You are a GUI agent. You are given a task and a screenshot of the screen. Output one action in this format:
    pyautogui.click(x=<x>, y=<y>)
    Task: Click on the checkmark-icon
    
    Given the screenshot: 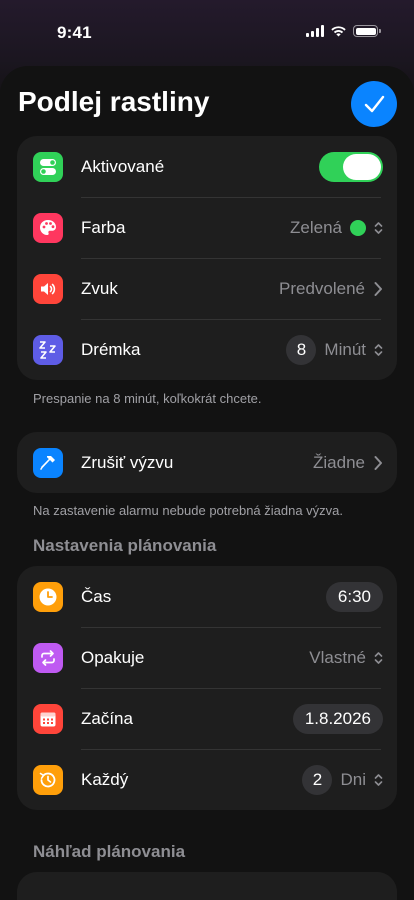 What is the action you would take?
    pyautogui.click(x=374, y=104)
    